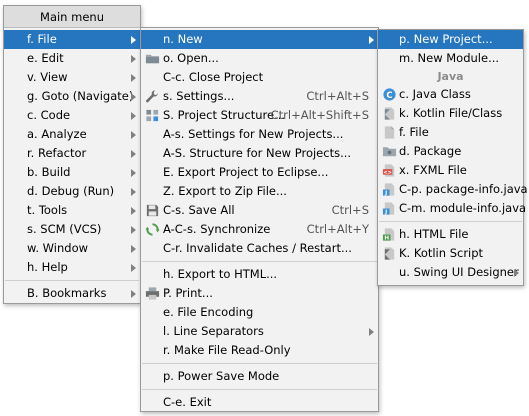  I want to click on main-menu-item-scm: s. SCM (VCS), so click(72, 229).